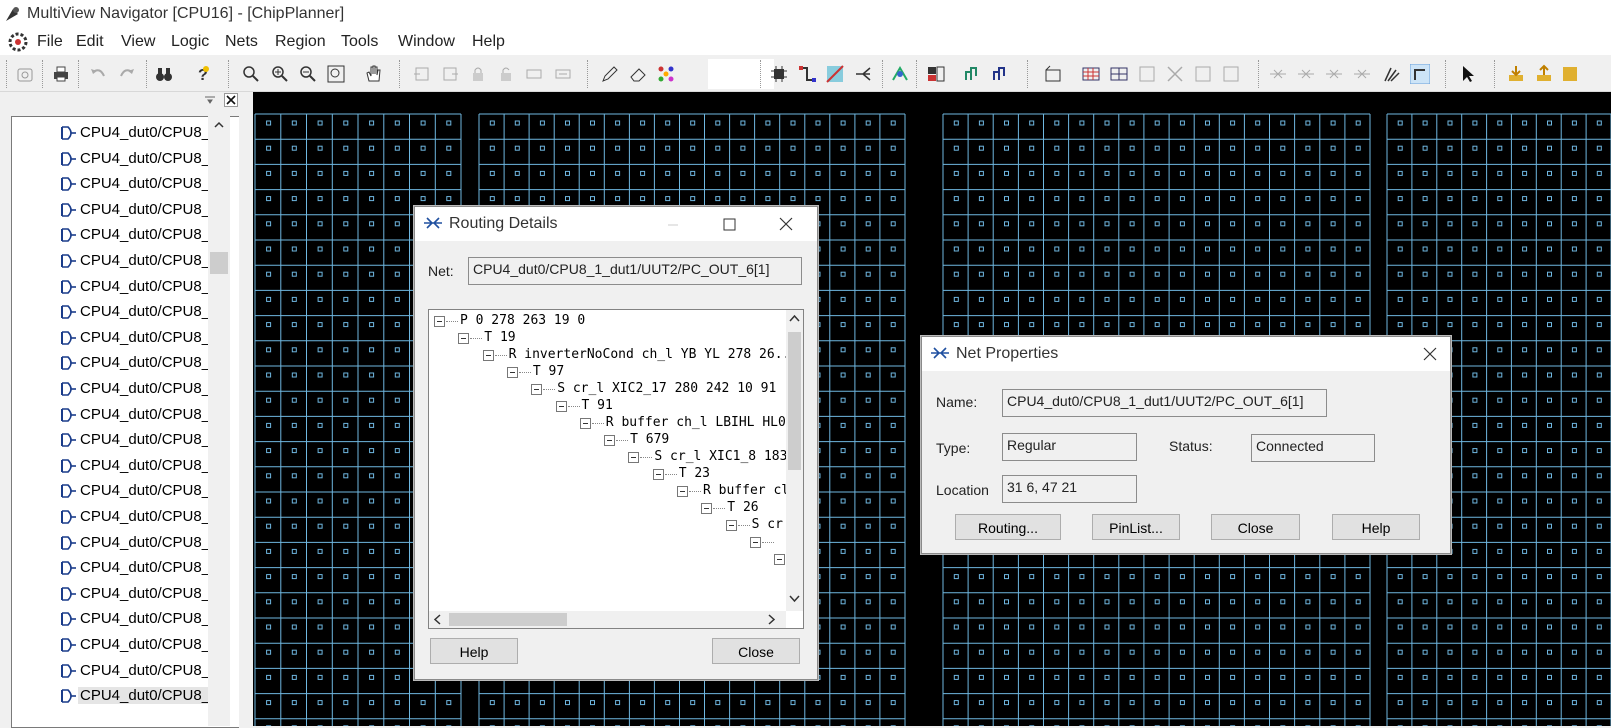 The image size is (1611, 728). I want to click on undo-icon, so click(98, 74).